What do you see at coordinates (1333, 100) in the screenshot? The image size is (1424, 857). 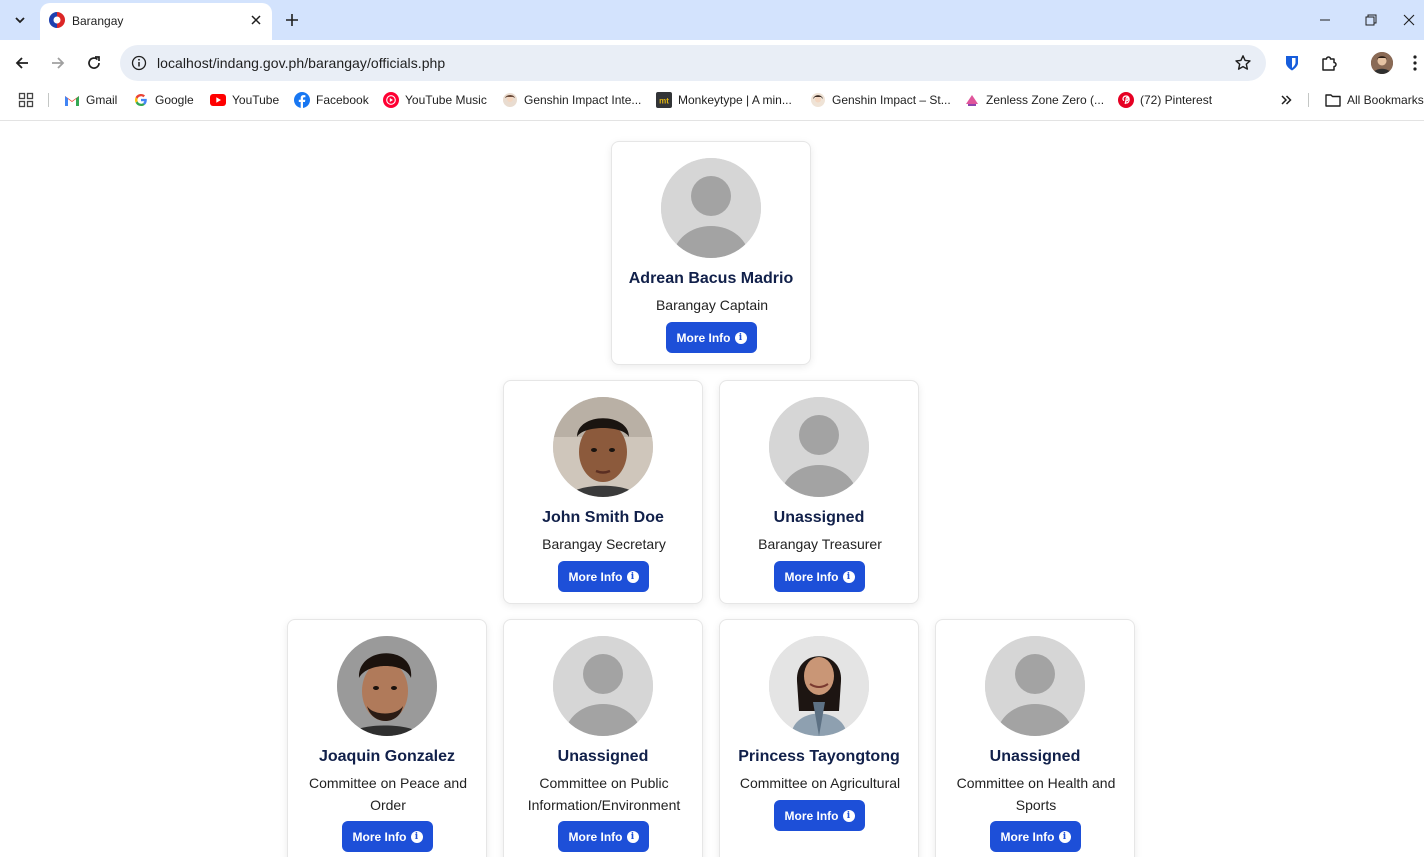 I see `folder-icon` at bounding box center [1333, 100].